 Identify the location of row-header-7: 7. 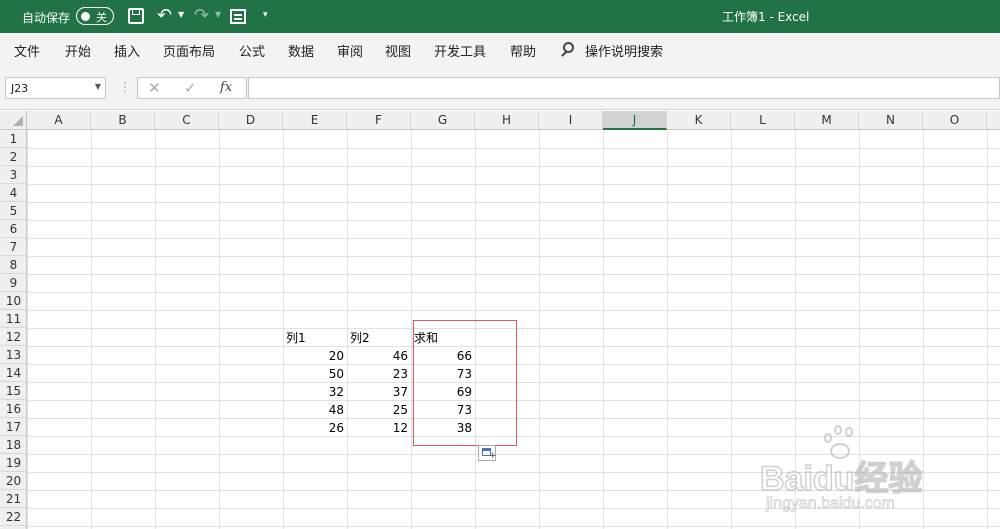
(13, 247).